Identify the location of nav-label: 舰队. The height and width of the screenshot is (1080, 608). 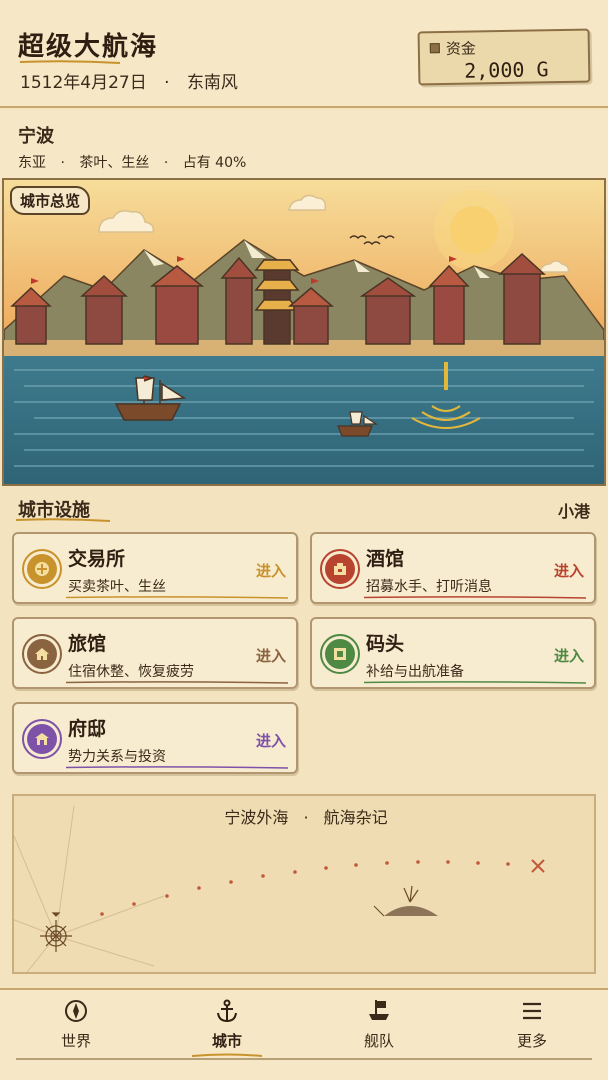
(378, 1041).